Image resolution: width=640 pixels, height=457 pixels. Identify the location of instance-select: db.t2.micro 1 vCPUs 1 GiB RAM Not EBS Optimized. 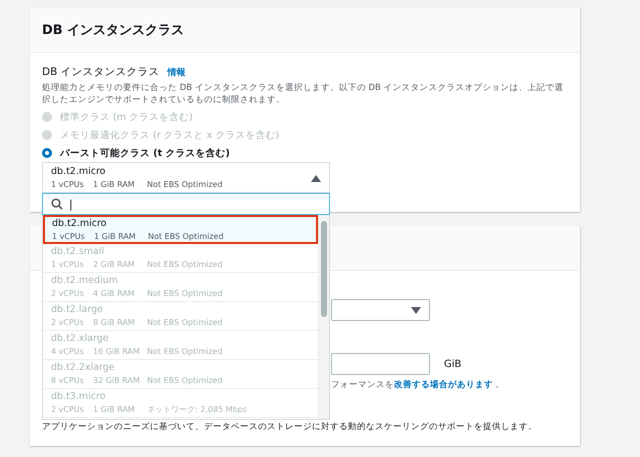
(186, 177).